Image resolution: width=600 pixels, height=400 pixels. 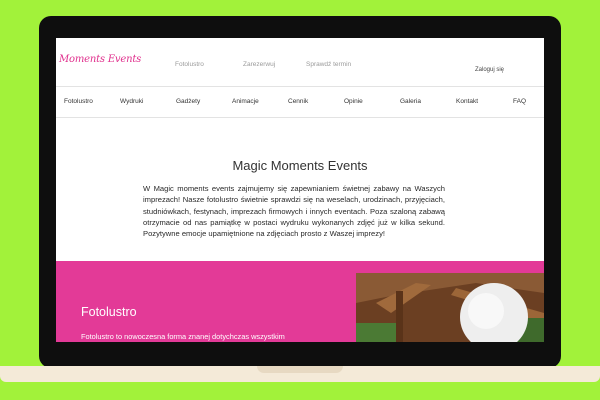 I want to click on nav-item-cennik: Cennik, so click(x=298, y=101).